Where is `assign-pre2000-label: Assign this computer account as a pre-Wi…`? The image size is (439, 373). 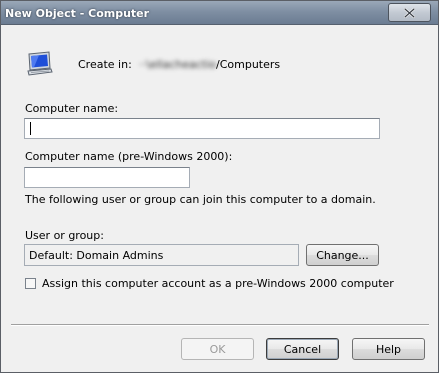
assign-pre2000-label: Assign this computer account as a pre-Wi… is located at coordinates (218, 283).